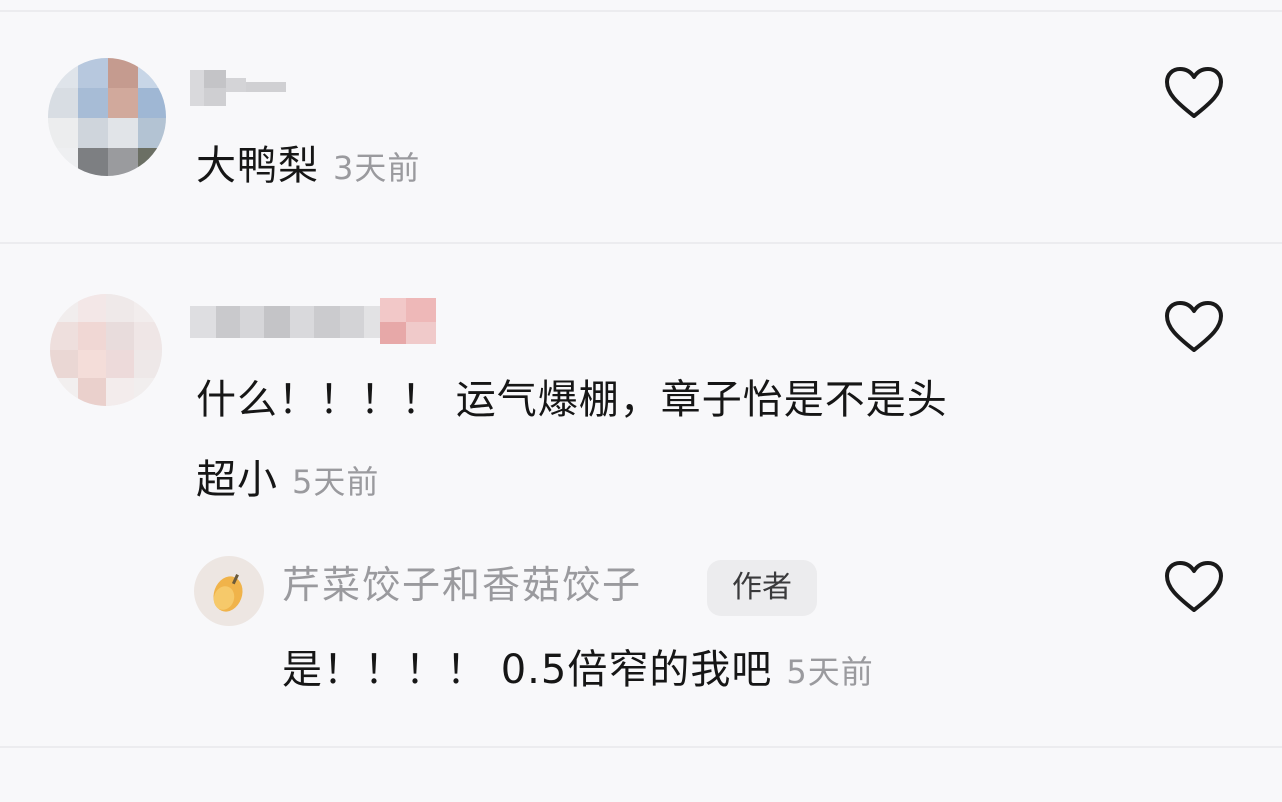 The height and width of the screenshot is (802, 1282). Describe the element at coordinates (377, 168) in the screenshot. I see `comment-time: 3天前` at that location.